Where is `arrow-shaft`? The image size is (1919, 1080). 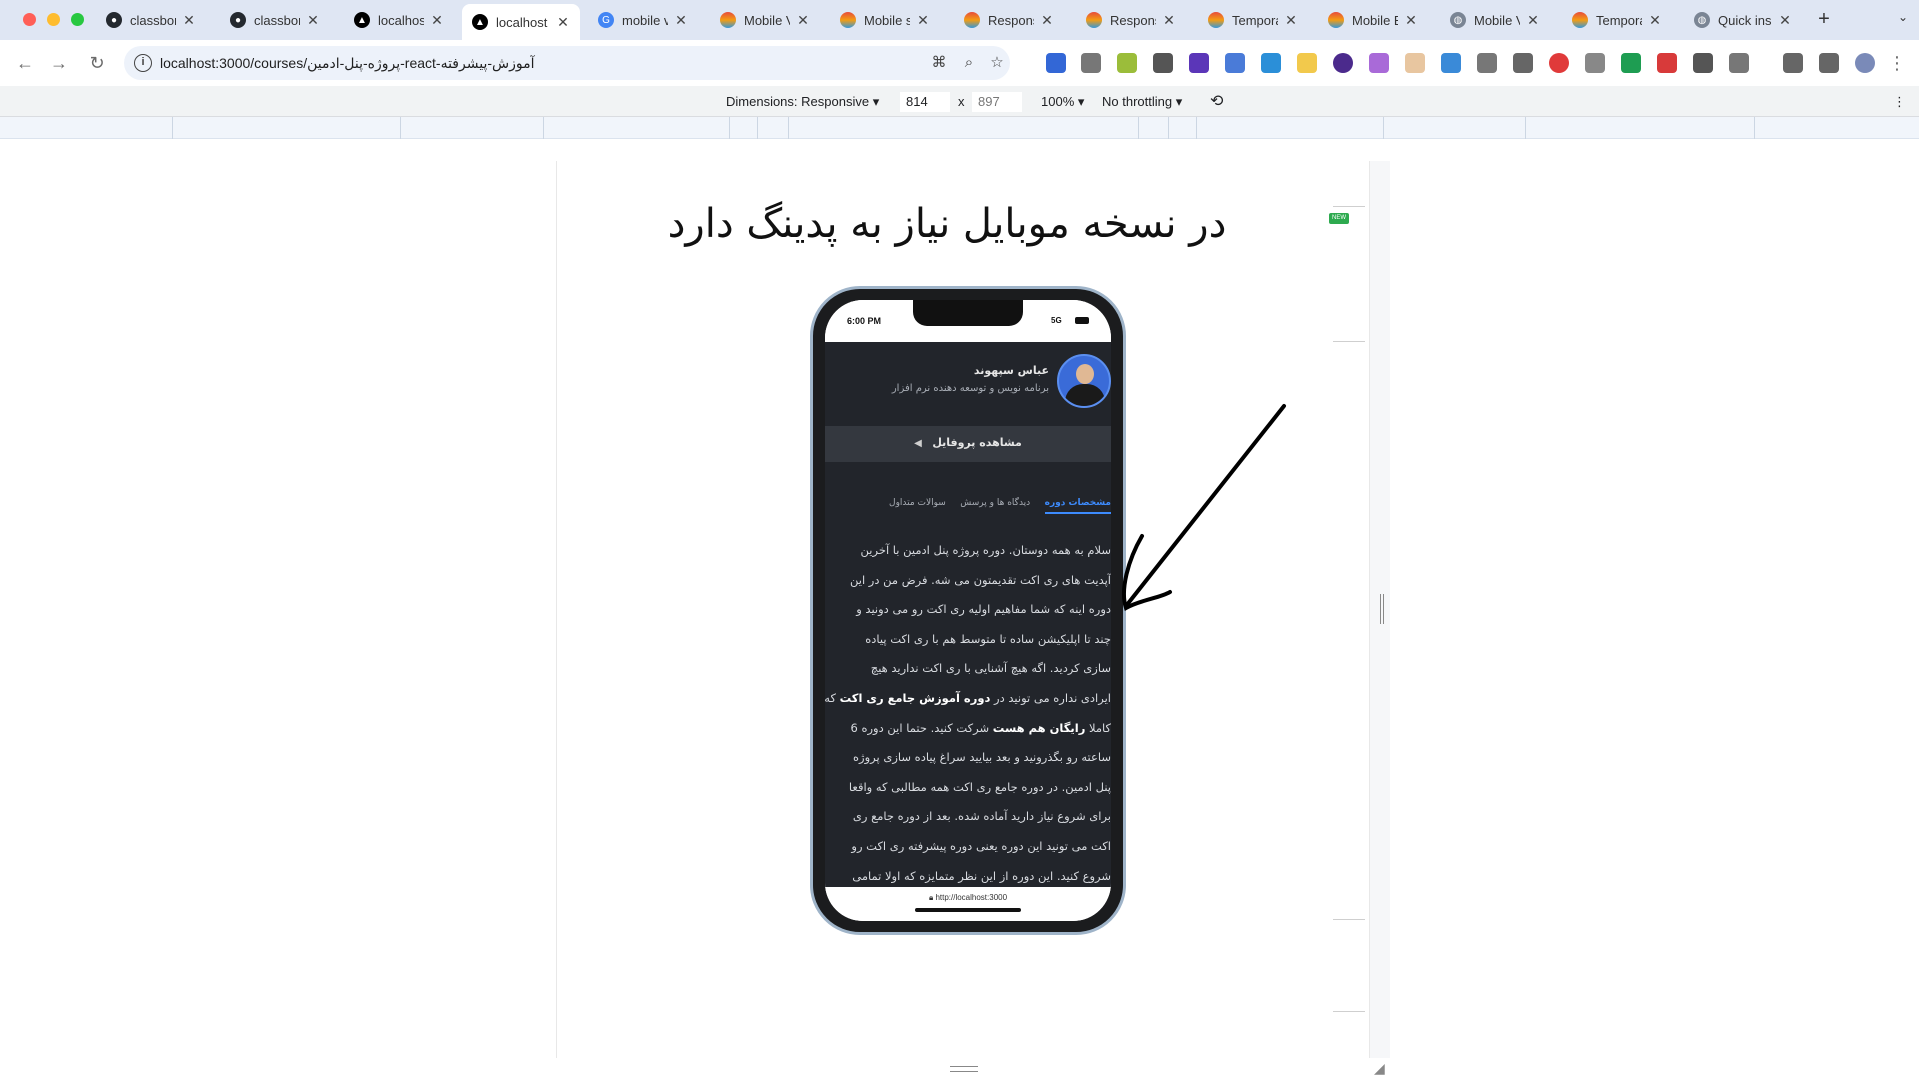
arrow-shaft is located at coordinates (1205, 506).